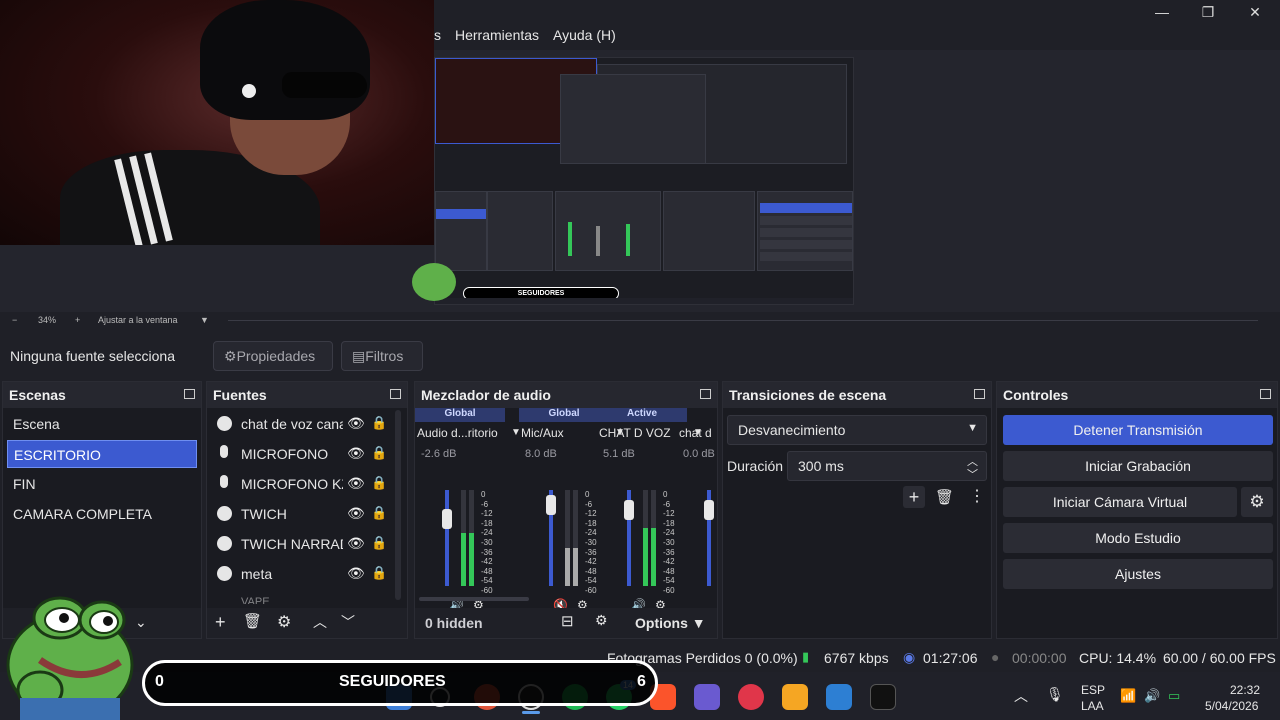  What do you see at coordinates (591, 523) in the screenshot?
I see `meter-scale-label: -18` at bounding box center [591, 523].